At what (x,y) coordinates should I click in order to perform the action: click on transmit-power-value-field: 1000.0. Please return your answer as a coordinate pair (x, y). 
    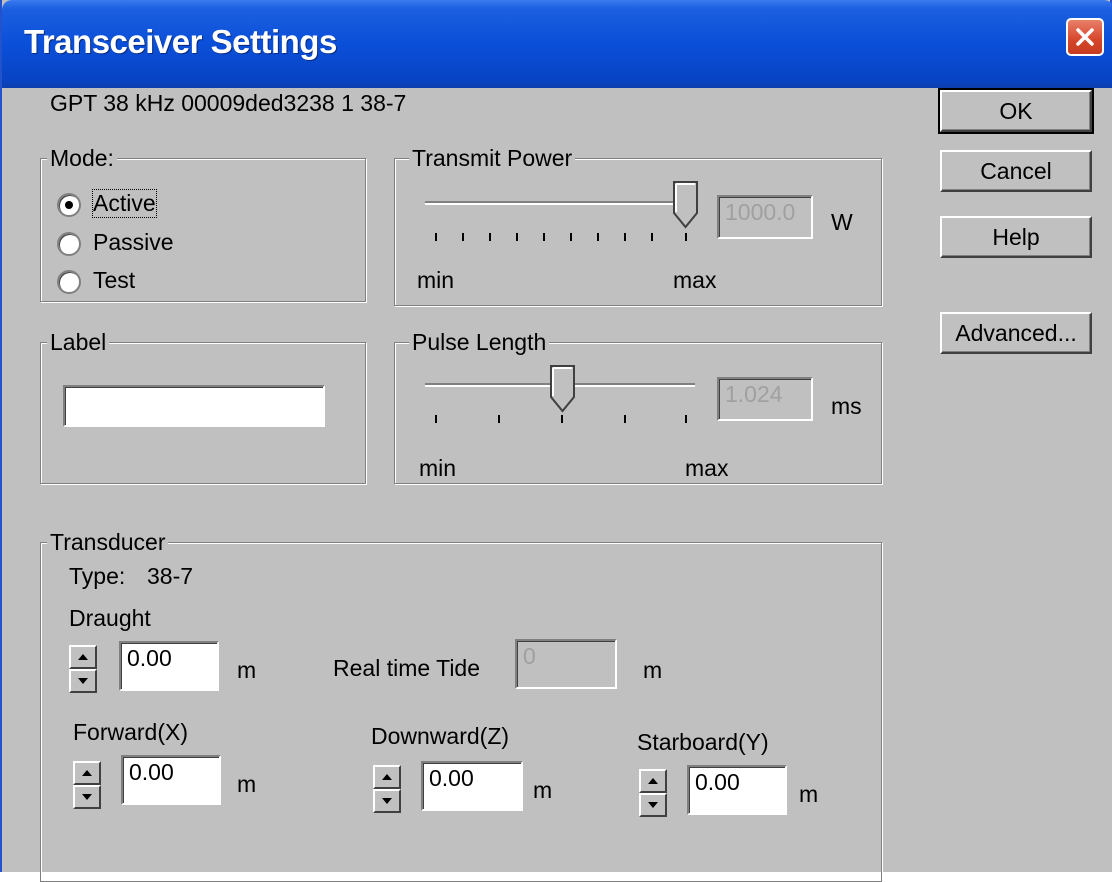
    Looking at the image, I should click on (765, 217).